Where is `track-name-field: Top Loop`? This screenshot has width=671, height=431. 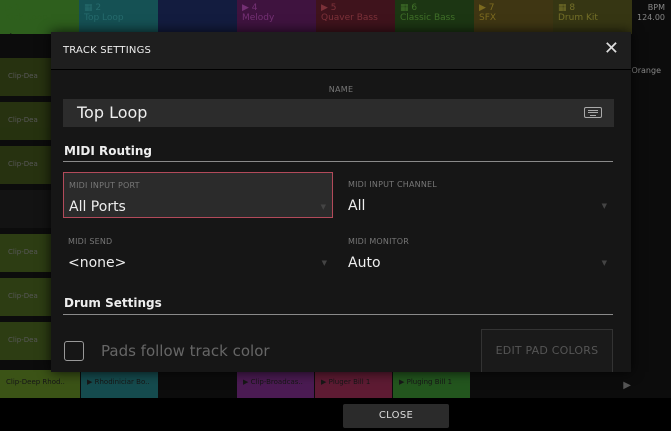 track-name-field: Top Loop is located at coordinates (338, 113).